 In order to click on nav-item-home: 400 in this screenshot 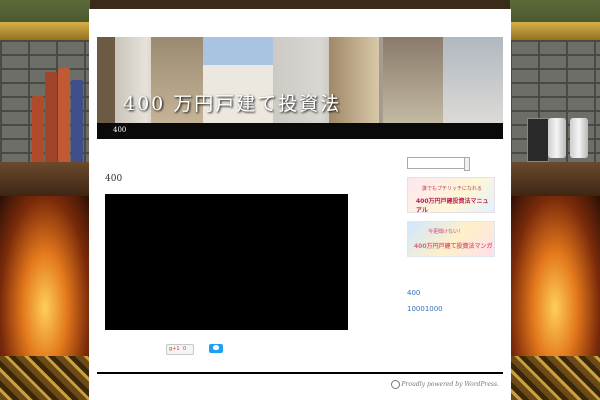, I will do `click(119, 130)`.